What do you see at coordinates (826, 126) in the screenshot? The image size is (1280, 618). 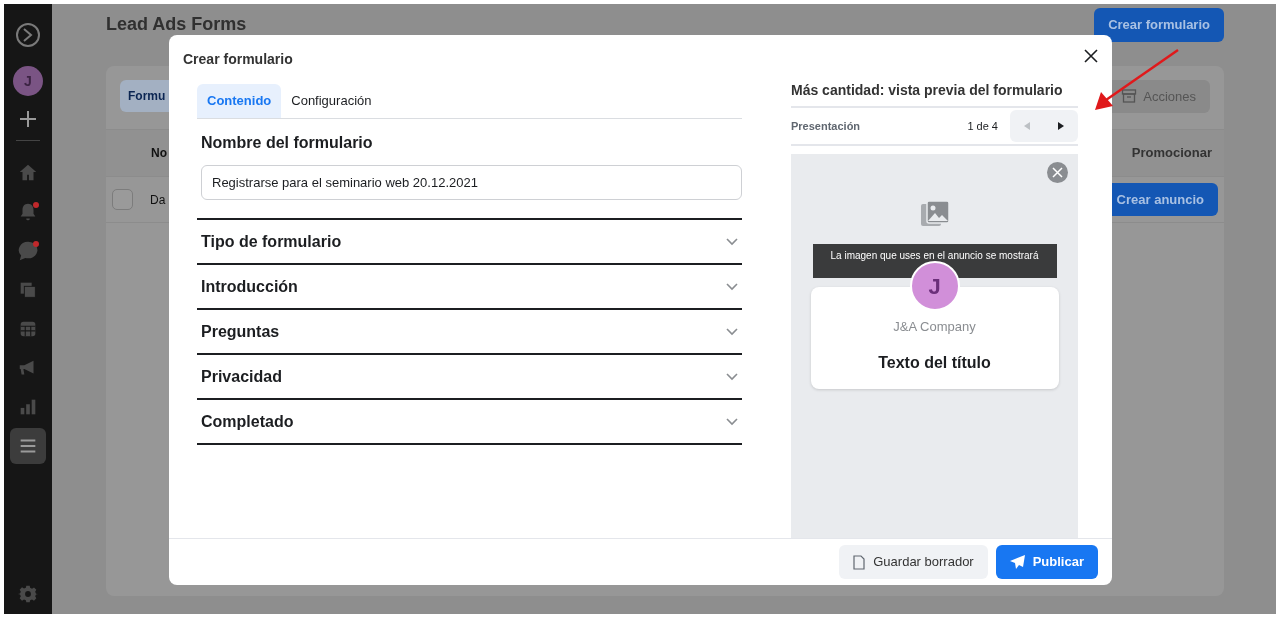 I see `step-label: Presentación` at bounding box center [826, 126].